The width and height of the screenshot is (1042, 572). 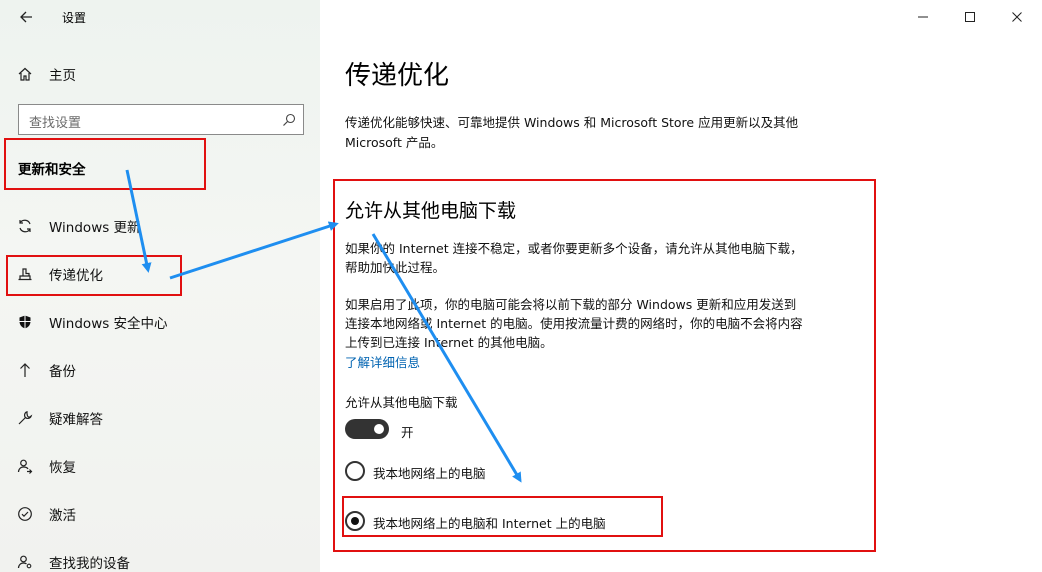 What do you see at coordinates (25, 562) in the screenshot?
I see `find-device-icon` at bounding box center [25, 562].